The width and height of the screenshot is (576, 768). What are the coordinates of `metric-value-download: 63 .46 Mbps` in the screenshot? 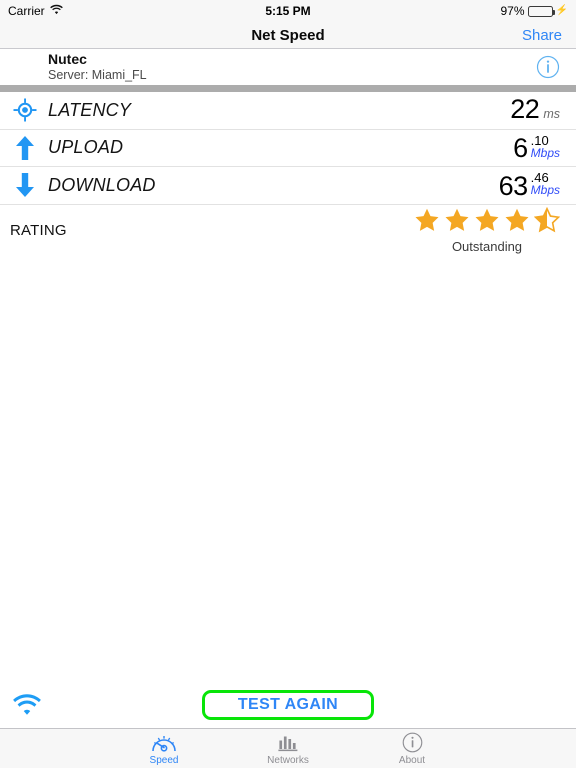 It's located at (529, 185).